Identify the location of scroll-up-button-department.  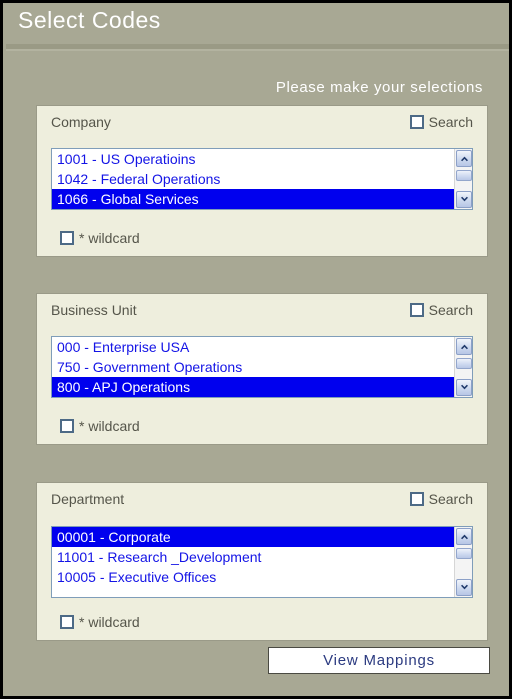
(464, 536).